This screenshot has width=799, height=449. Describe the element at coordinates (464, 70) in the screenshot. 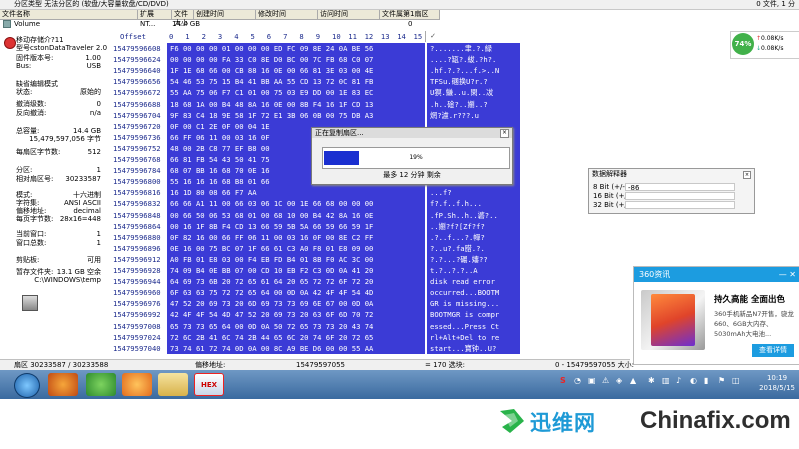

I see `ascii-row: .hf.?.?...f.>..N` at that location.